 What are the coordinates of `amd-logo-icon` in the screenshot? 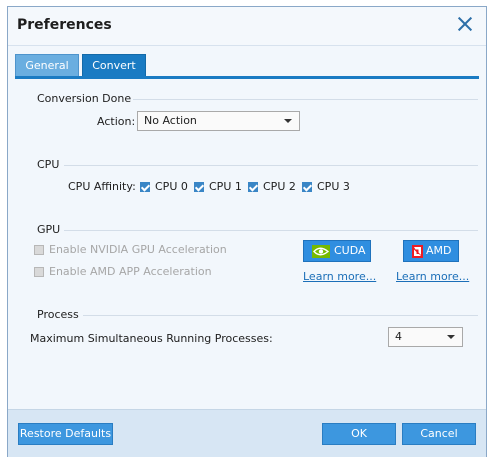 It's located at (417, 251).